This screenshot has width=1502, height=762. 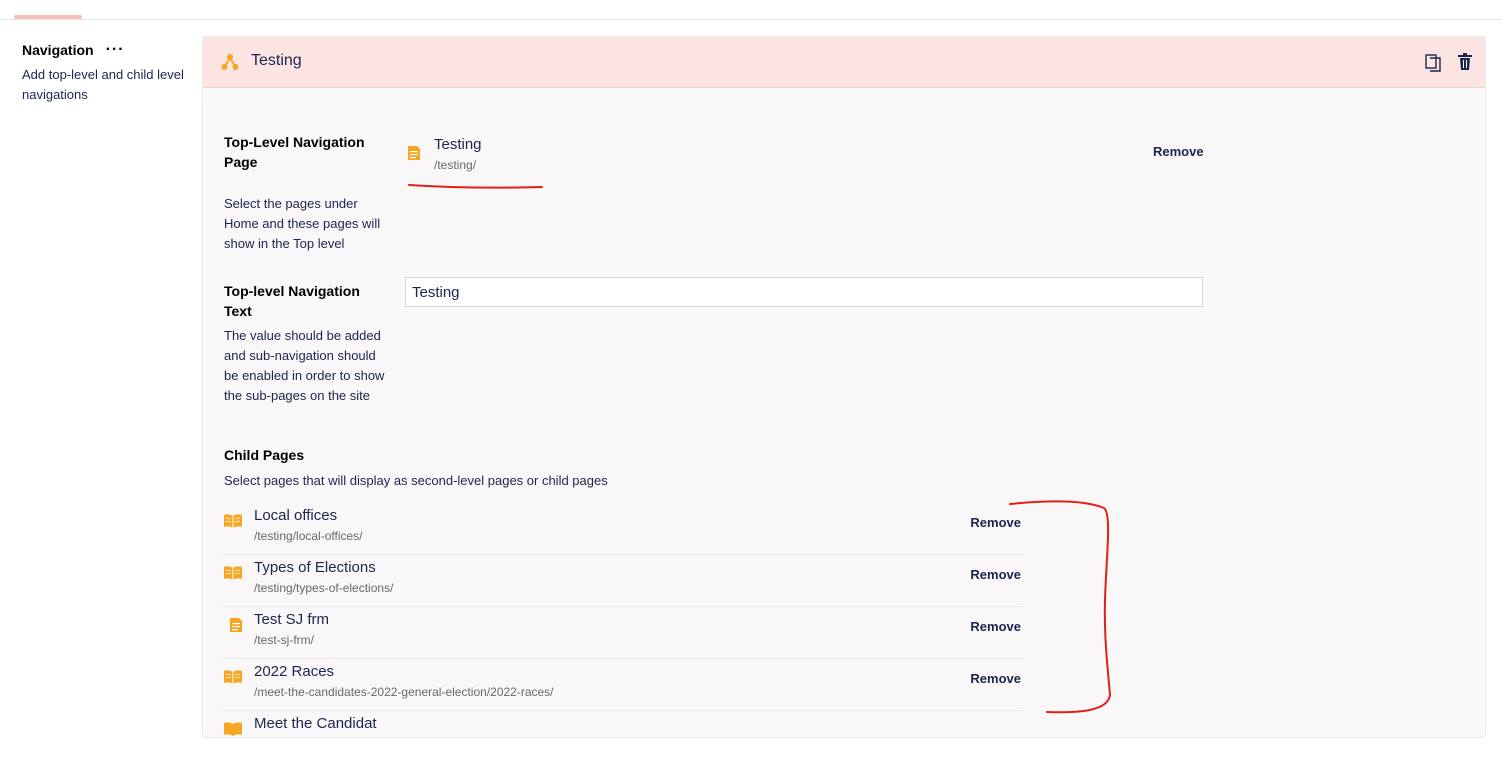 What do you see at coordinates (294, 152) in the screenshot?
I see `top-level-page-label: Top-Level Navigation Page` at bounding box center [294, 152].